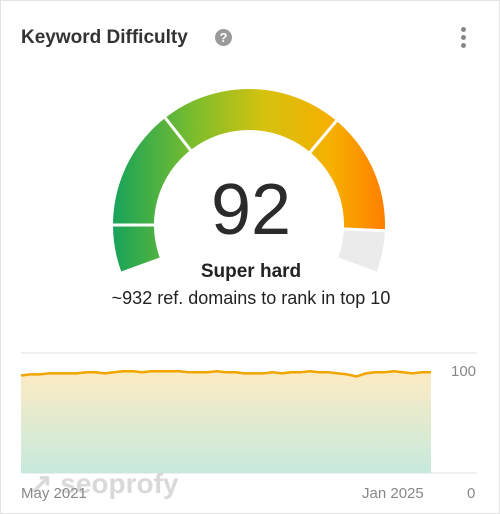 This screenshot has height=514, width=500. What do you see at coordinates (54, 493) in the screenshot?
I see `x-label-start: May 2021` at bounding box center [54, 493].